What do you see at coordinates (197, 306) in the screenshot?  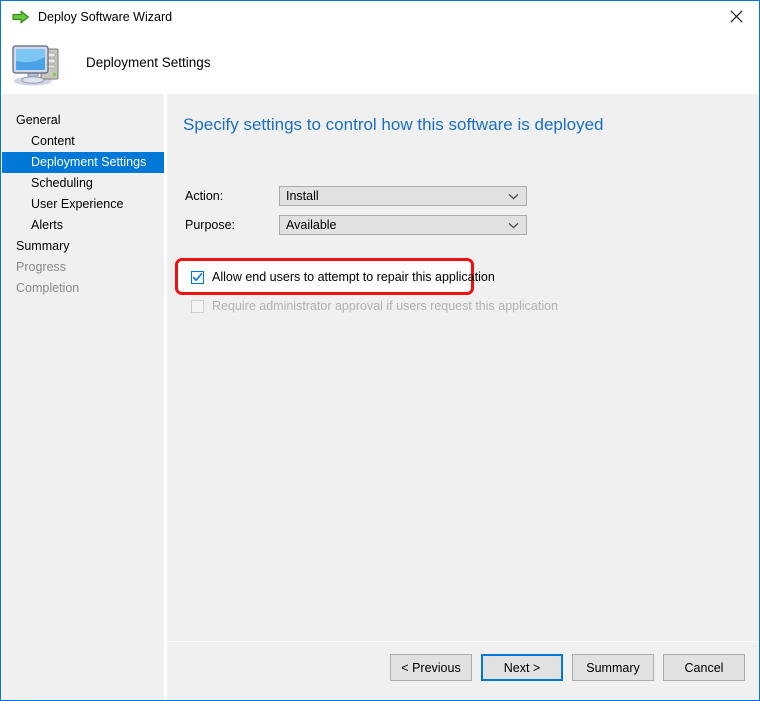 I see `checkbox-unchecked-icon` at bounding box center [197, 306].